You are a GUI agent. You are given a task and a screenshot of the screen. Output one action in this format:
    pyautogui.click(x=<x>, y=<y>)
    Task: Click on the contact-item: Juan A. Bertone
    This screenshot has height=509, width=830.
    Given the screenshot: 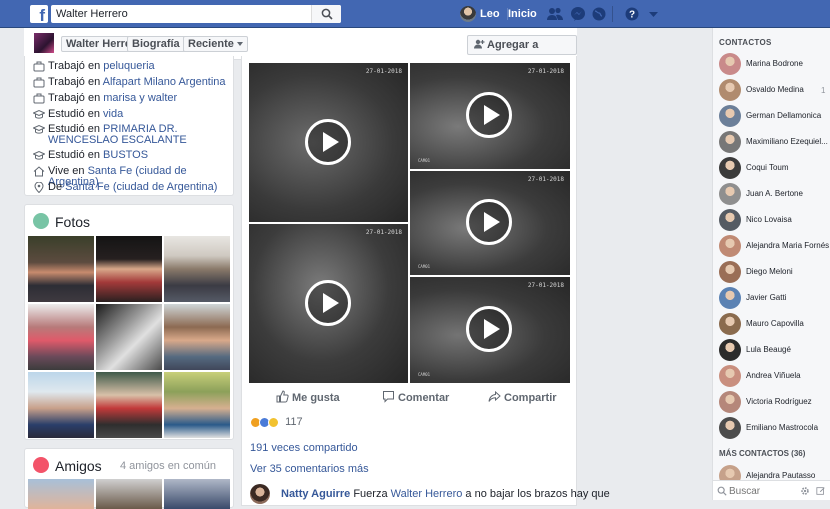 What is the action you would take?
    pyautogui.click(x=774, y=194)
    